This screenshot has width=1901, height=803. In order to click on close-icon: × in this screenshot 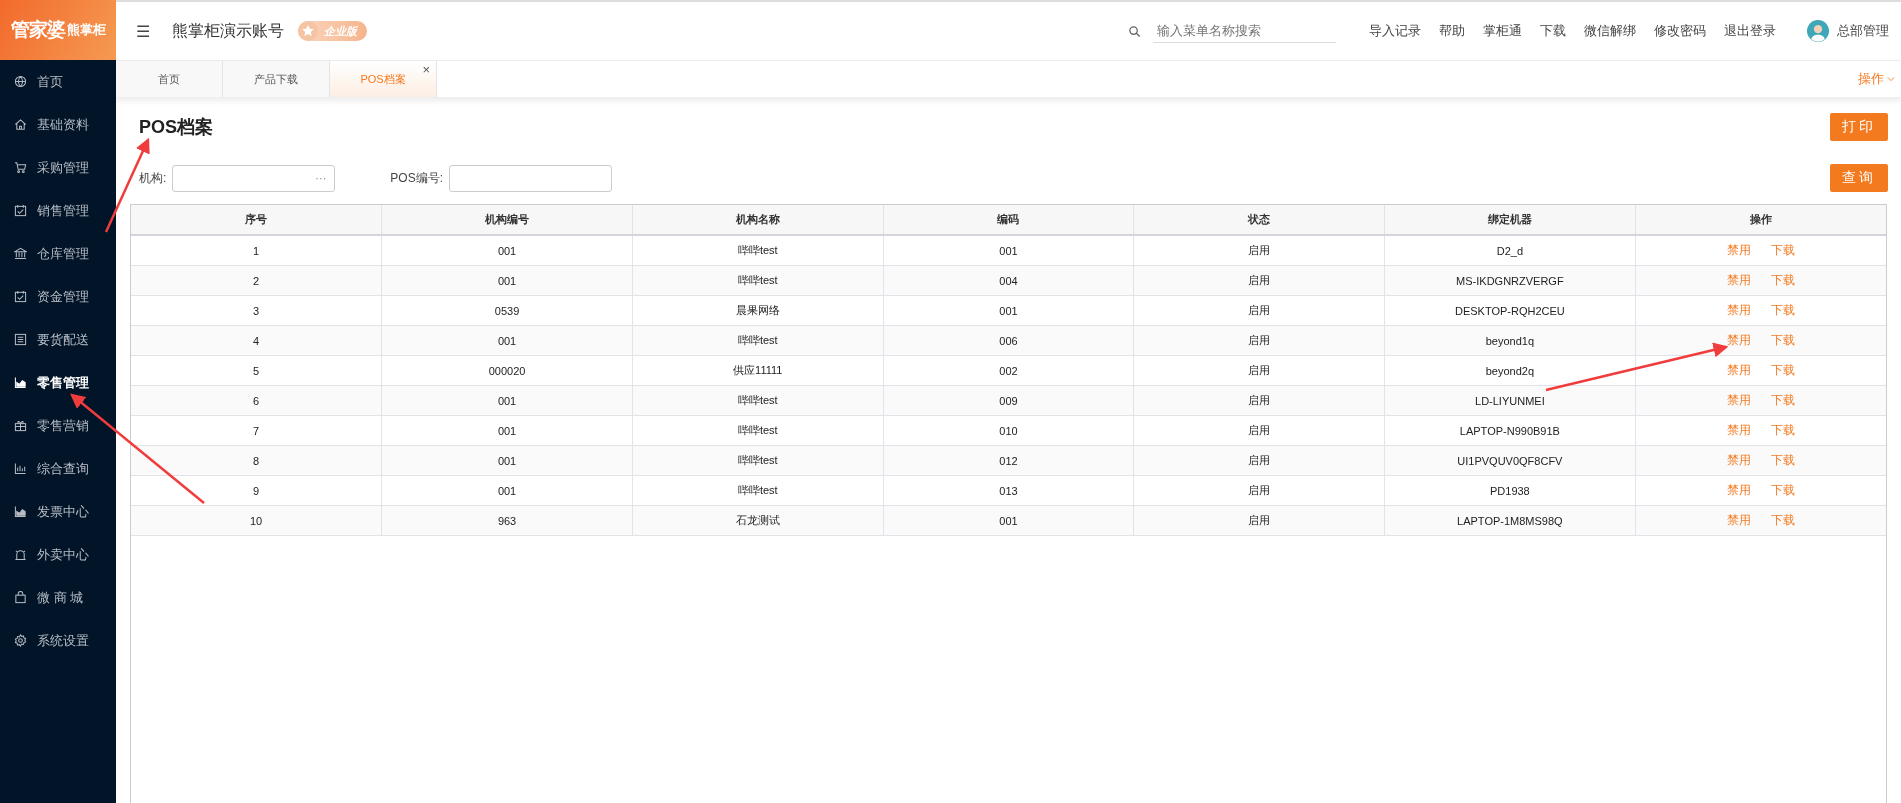, I will do `click(426, 69)`.